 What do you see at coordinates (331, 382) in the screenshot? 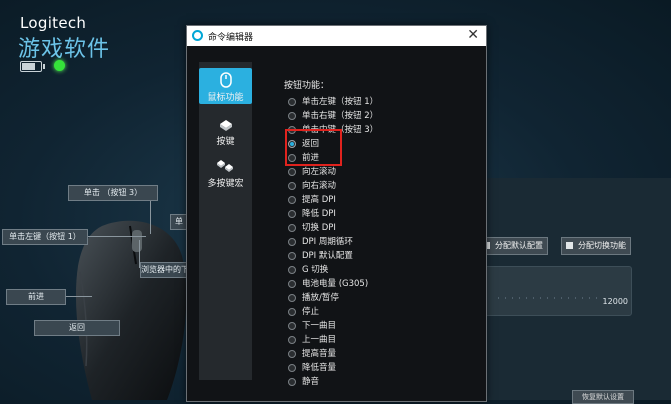
I see `radio-option: 静音` at bounding box center [331, 382].